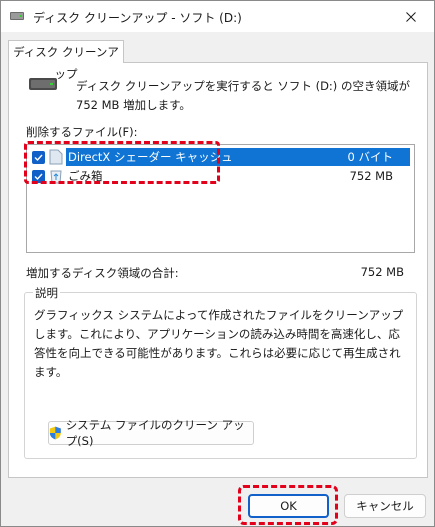  Describe the element at coordinates (288, 506) in the screenshot. I see `ok-button: OK` at that location.